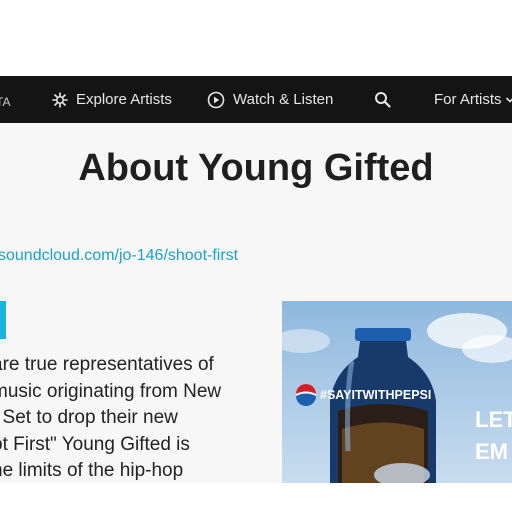 The image size is (512, 512). Describe the element at coordinates (216, 100) in the screenshot. I see `play-circle-icon` at that location.